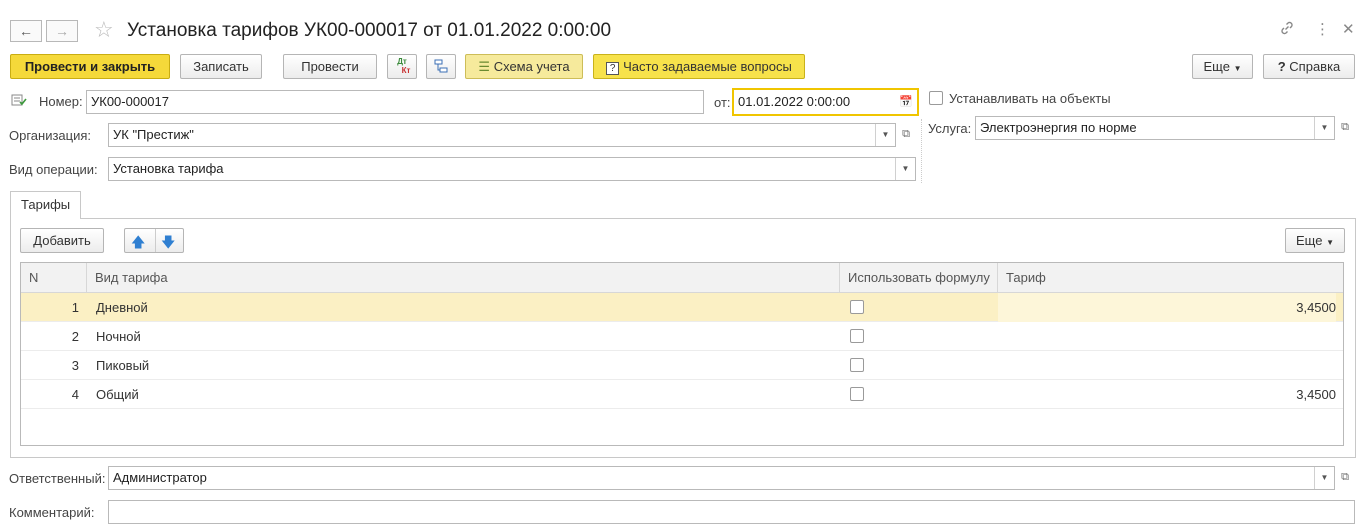 This screenshot has height=529, width=1365. I want to click on post-and-close-button: Провести и закрыть, so click(90, 66).